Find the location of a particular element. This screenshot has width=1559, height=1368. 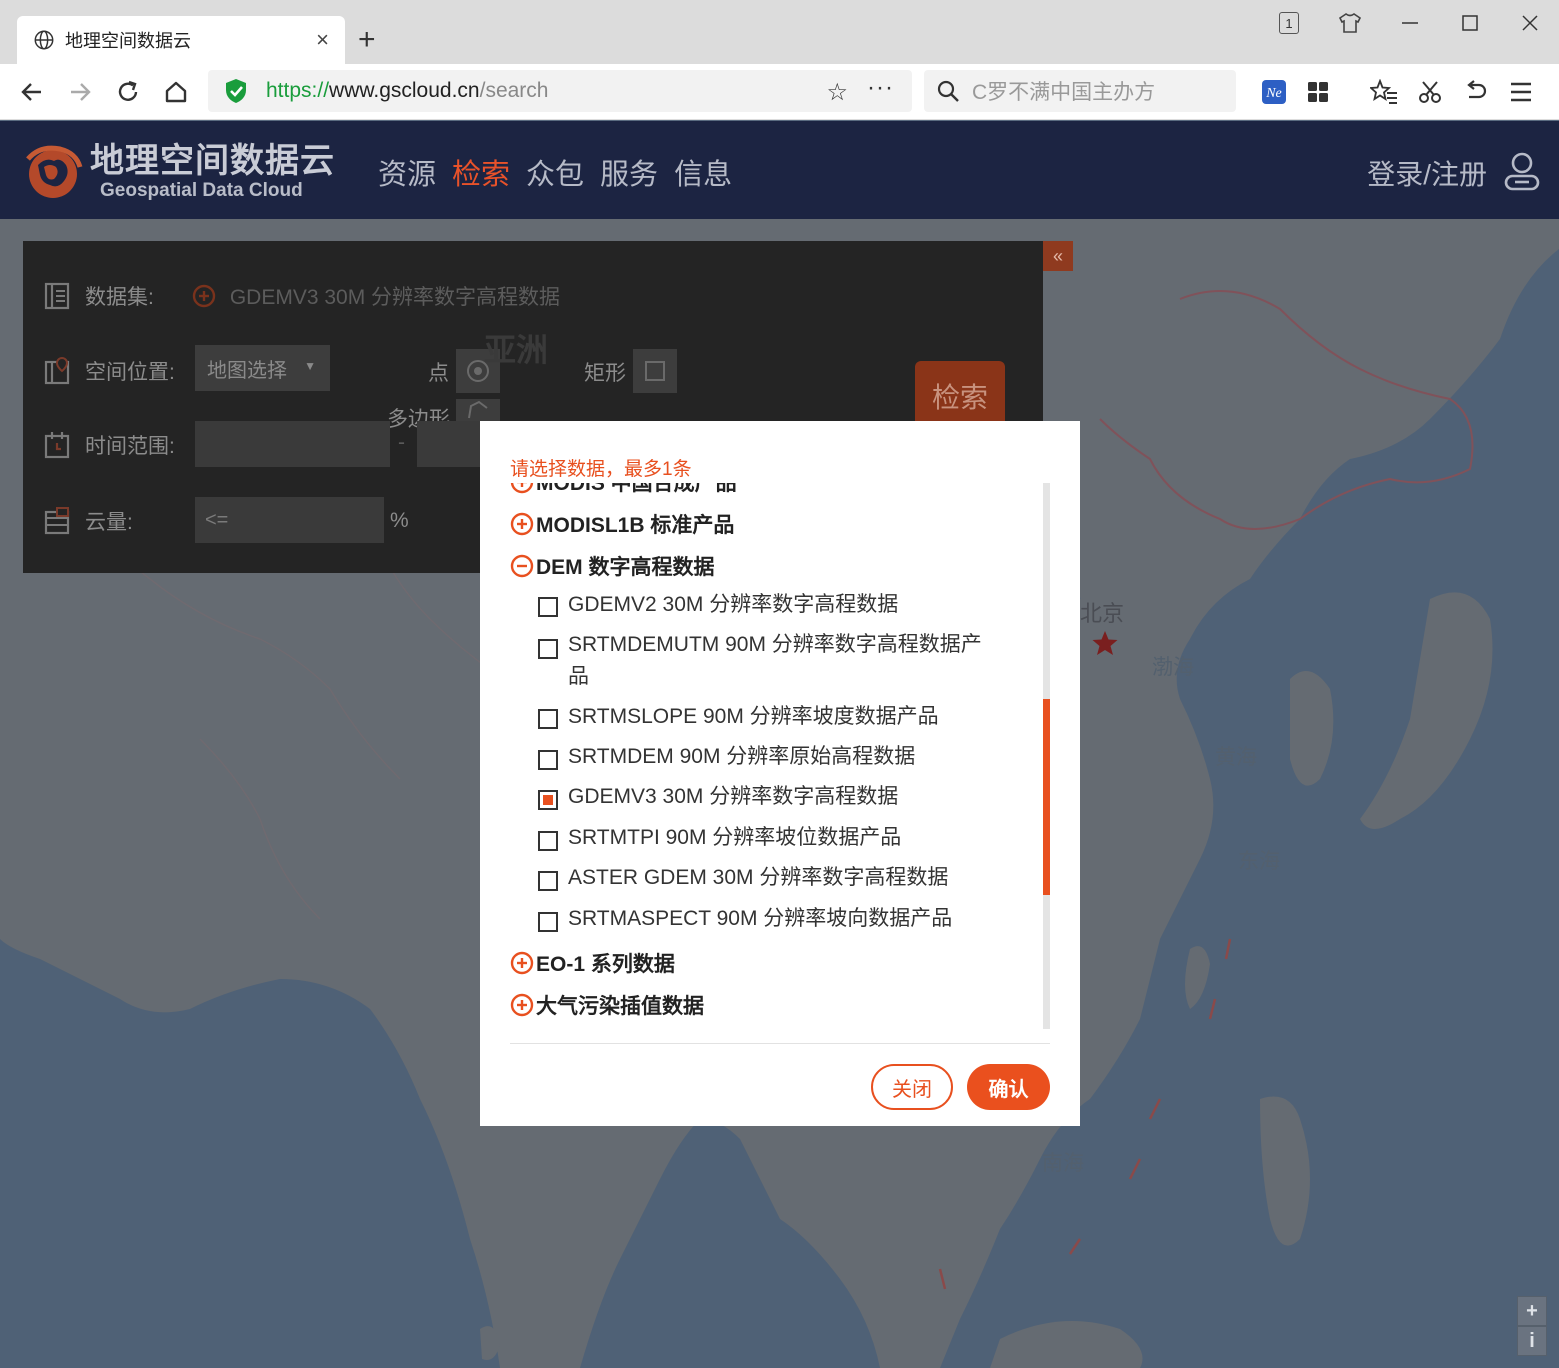

dataset-option: SRTMDEM 90M 分辨率原始高程数据 is located at coordinates (773, 757).